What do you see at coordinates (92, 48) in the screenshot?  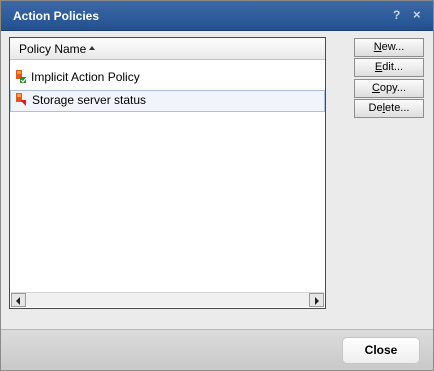 I see `sort-ascending-icon` at bounding box center [92, 48].